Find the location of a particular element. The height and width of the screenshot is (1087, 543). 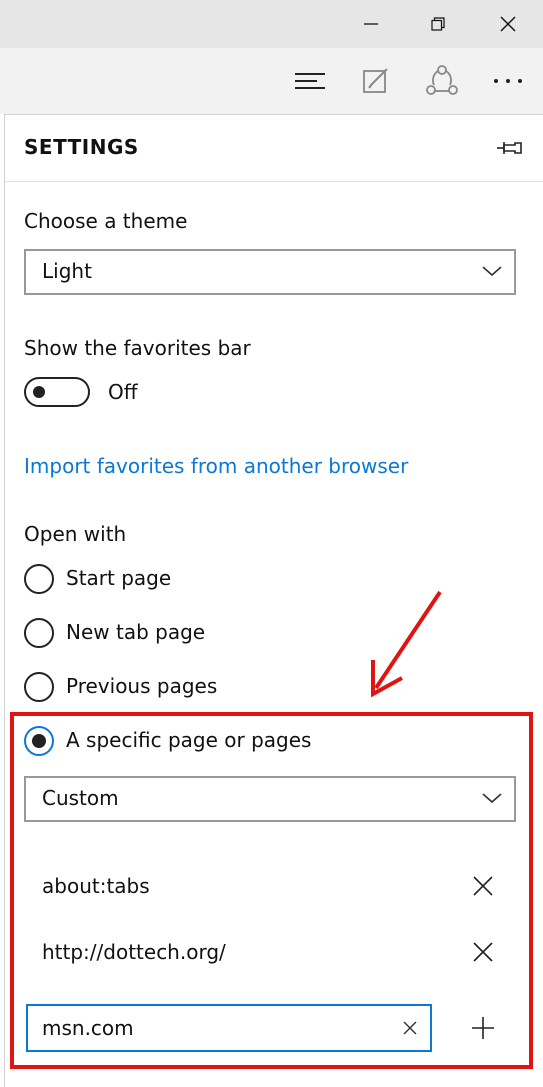

web-note-icon is located at coordinates (375, 80).